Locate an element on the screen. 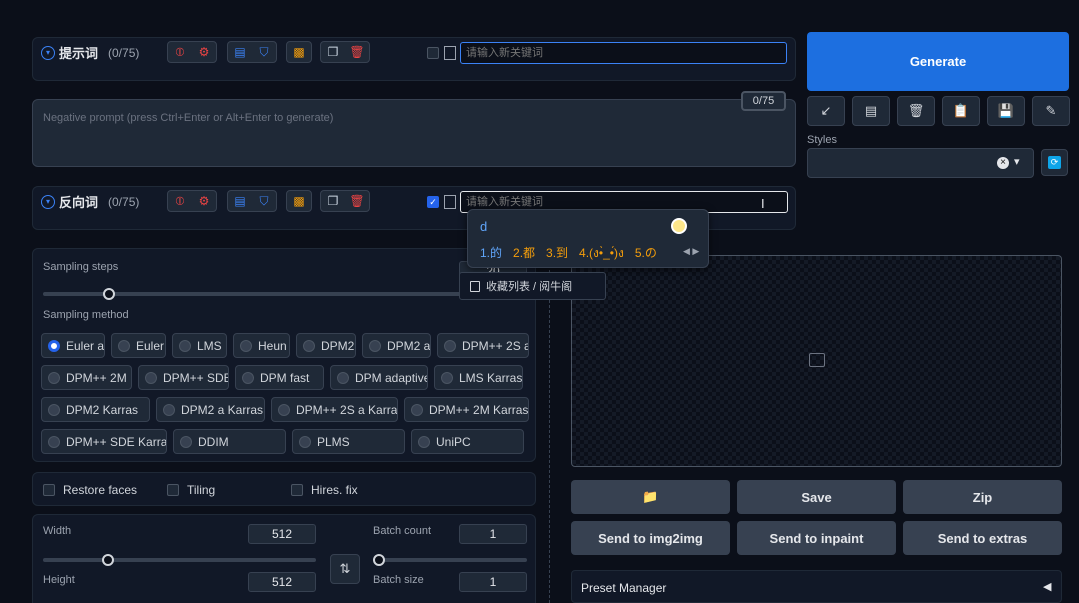  sampling-steps-slider is located at coordinates (285, 294).